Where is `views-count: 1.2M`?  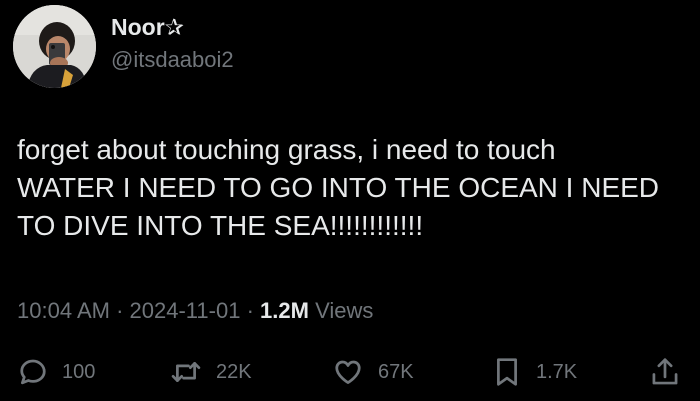 views-count: 1.2M is located at coordinates (284, 310).